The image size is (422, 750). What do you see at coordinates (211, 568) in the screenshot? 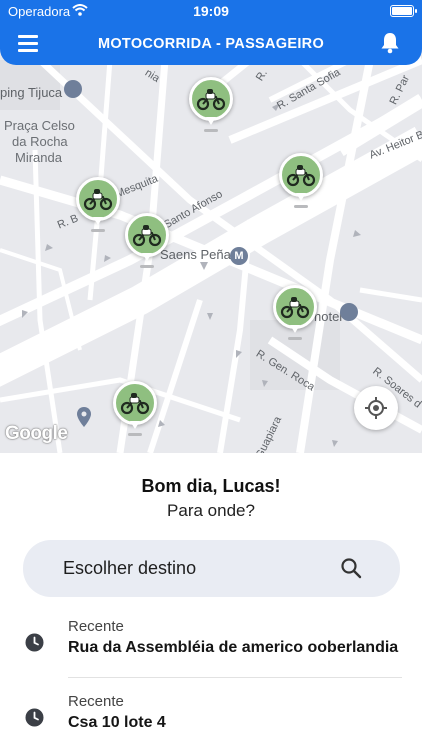
I see `destination-search: Escolher destino` at bounding box center [211, 568].